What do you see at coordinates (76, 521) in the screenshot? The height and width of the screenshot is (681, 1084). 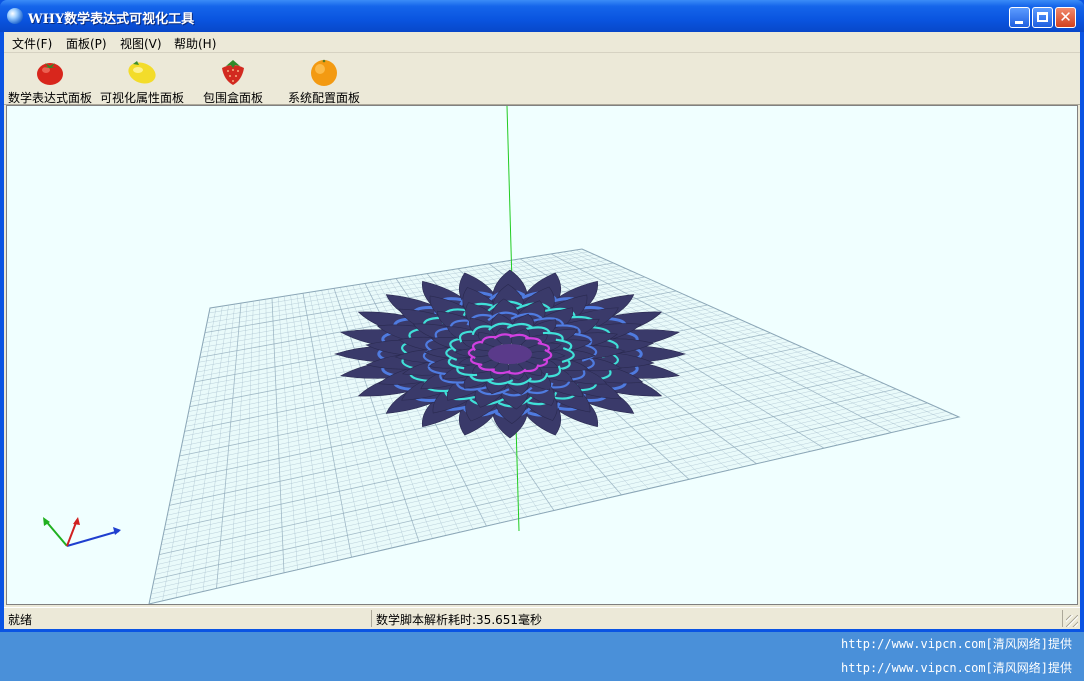 I see `z-arrowhead` at bounding box center [76, 521].